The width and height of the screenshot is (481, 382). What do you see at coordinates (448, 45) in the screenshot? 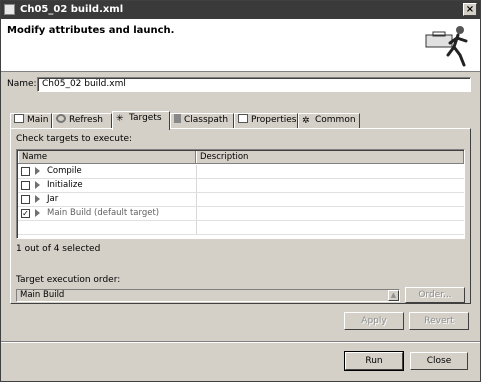
I see `run-toolbox-icon` at bounding box center [448, 45].